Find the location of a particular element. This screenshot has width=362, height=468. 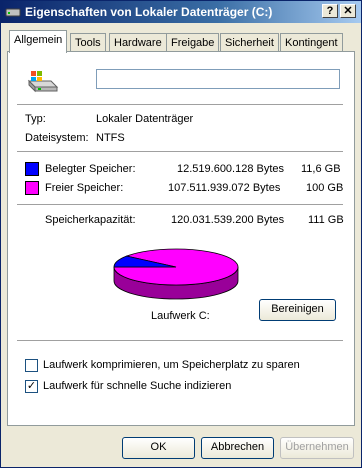

type-label: Typ: is located at coordinates (35, 119).